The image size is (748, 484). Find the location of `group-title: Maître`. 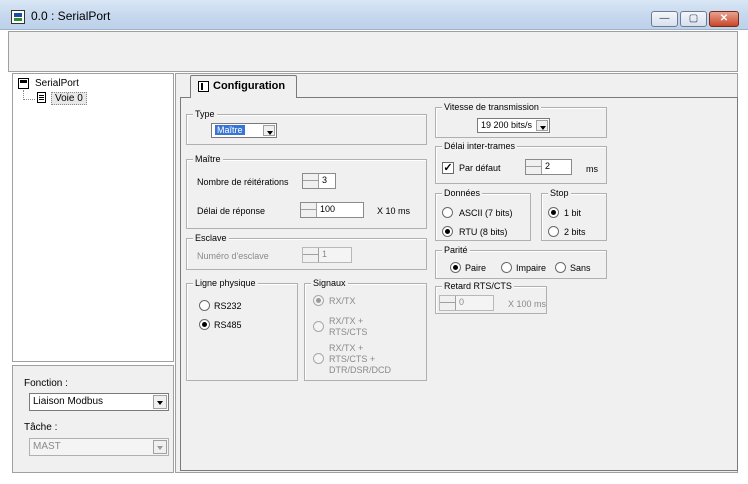

group-title: Maître is located at coordinates (208, 159).